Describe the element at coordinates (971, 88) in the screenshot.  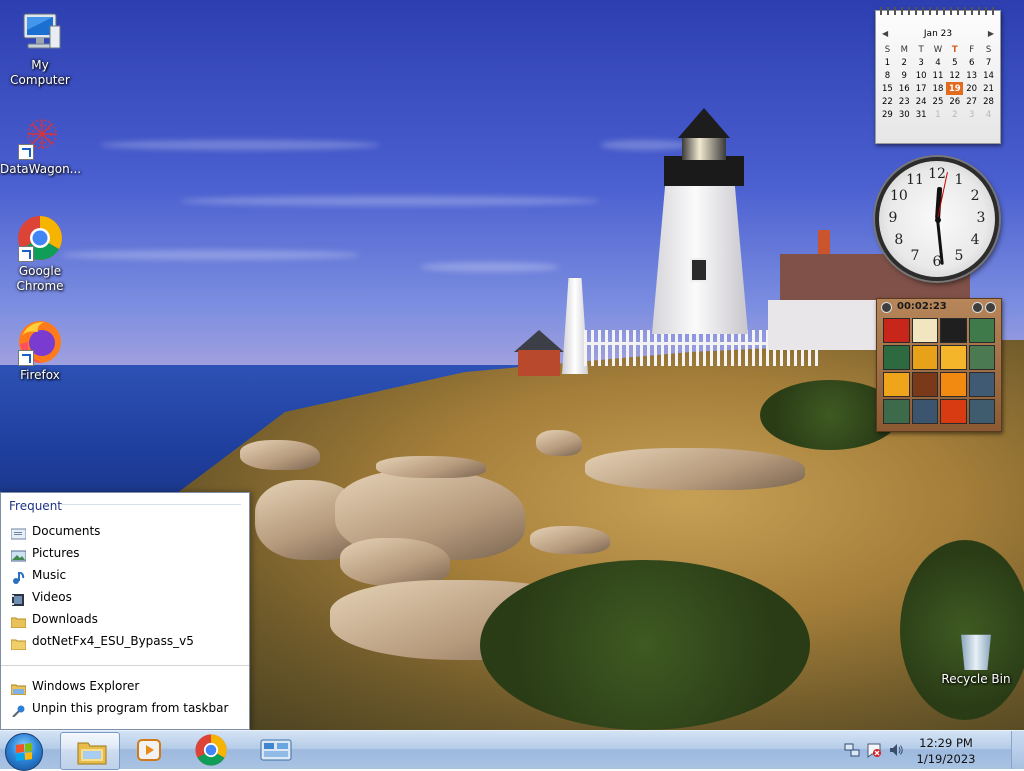
I see `calendar-day-cell: 20` at that location.